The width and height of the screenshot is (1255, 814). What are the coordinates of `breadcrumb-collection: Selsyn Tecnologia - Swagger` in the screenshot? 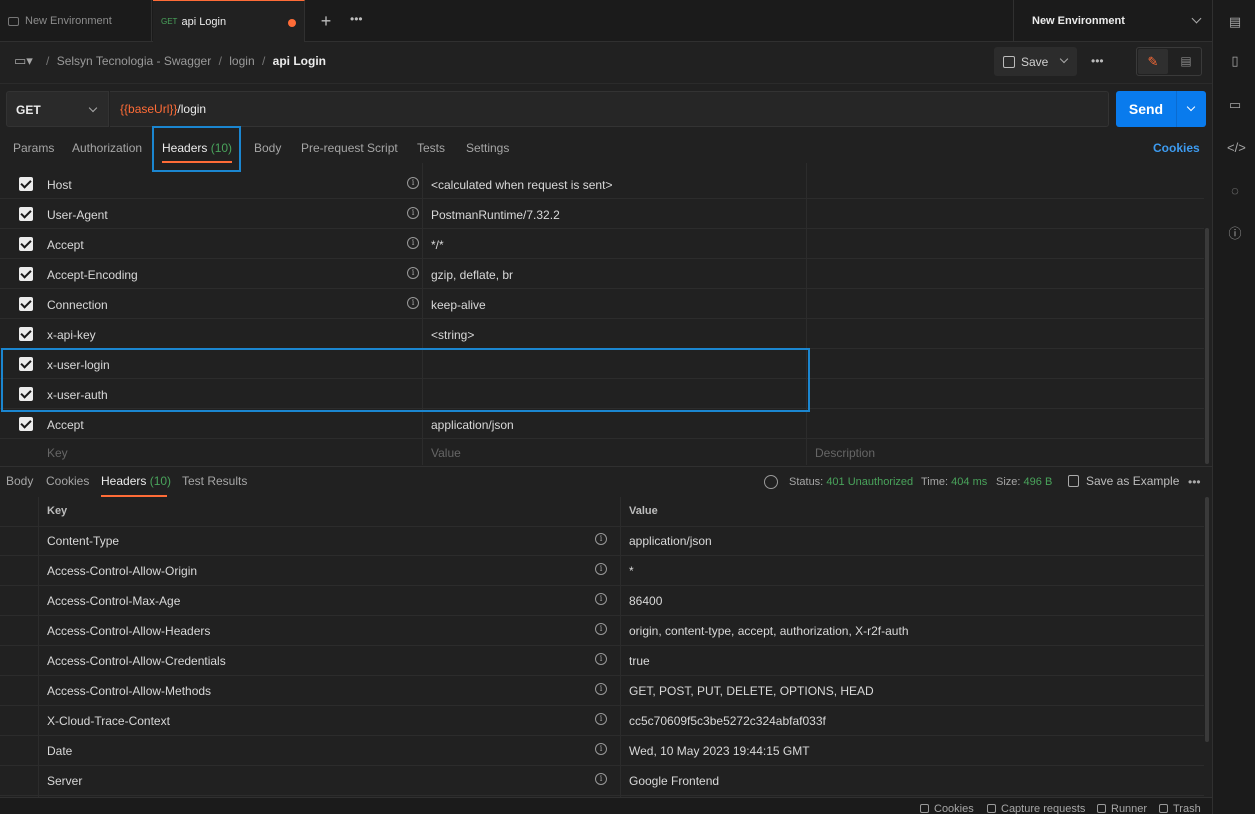 It's located at (134, 61).